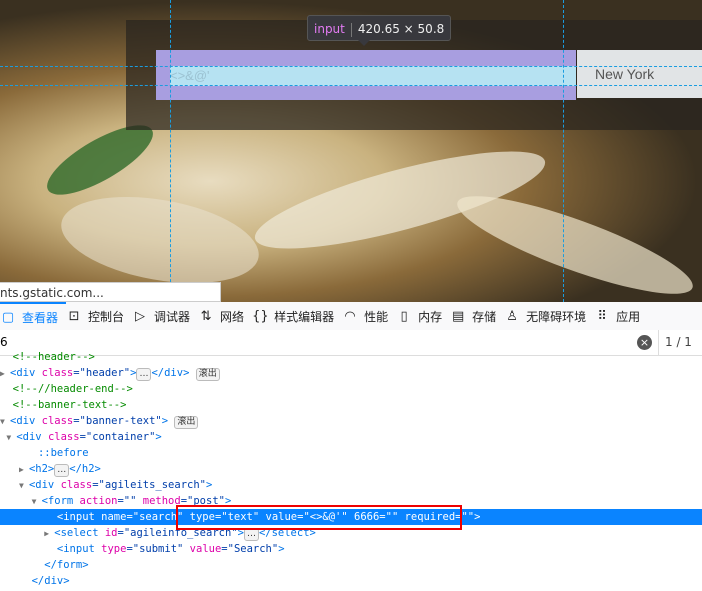 This screenshot has height=591, width=702. Describe the element at coordinates (351, 549) in the screenshot. I see `tree-node: <input type="submit" value="Search">` at that location.